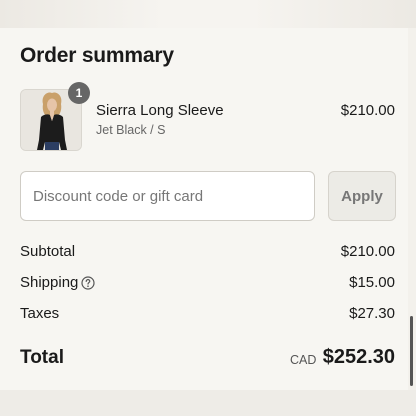 The width and height of the screenshot is (416, 416). What do you see at coordinates (372, 282) in the screenshot?
I see `shipping-value: $15.00` at bounding box center [372, 282].